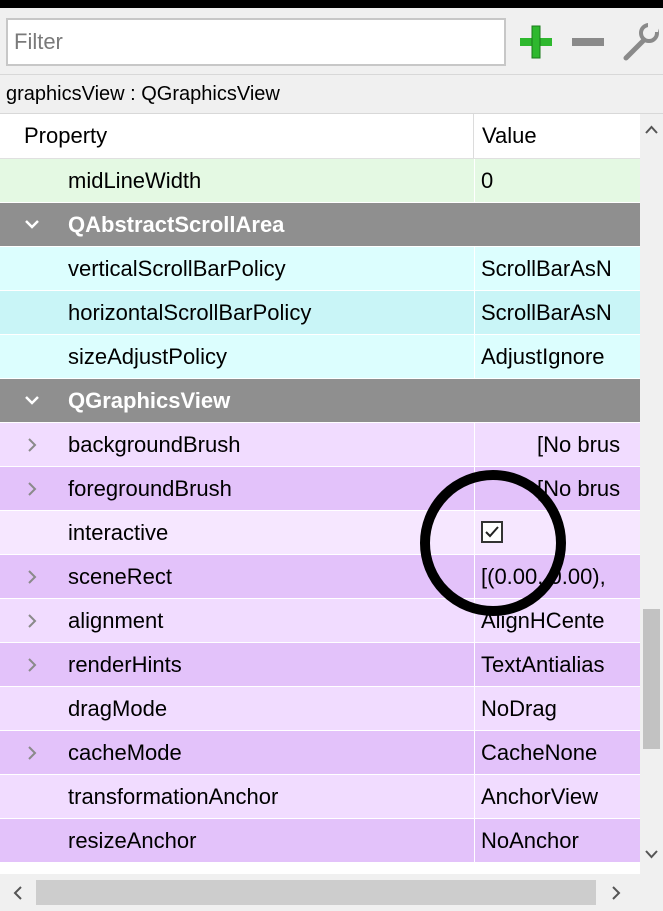 This screenshot has width=663, height=911. Describe the element at coordinates (176, 224) in the screenshot. I see `group-label: QAbstractScrollArea` at that location.